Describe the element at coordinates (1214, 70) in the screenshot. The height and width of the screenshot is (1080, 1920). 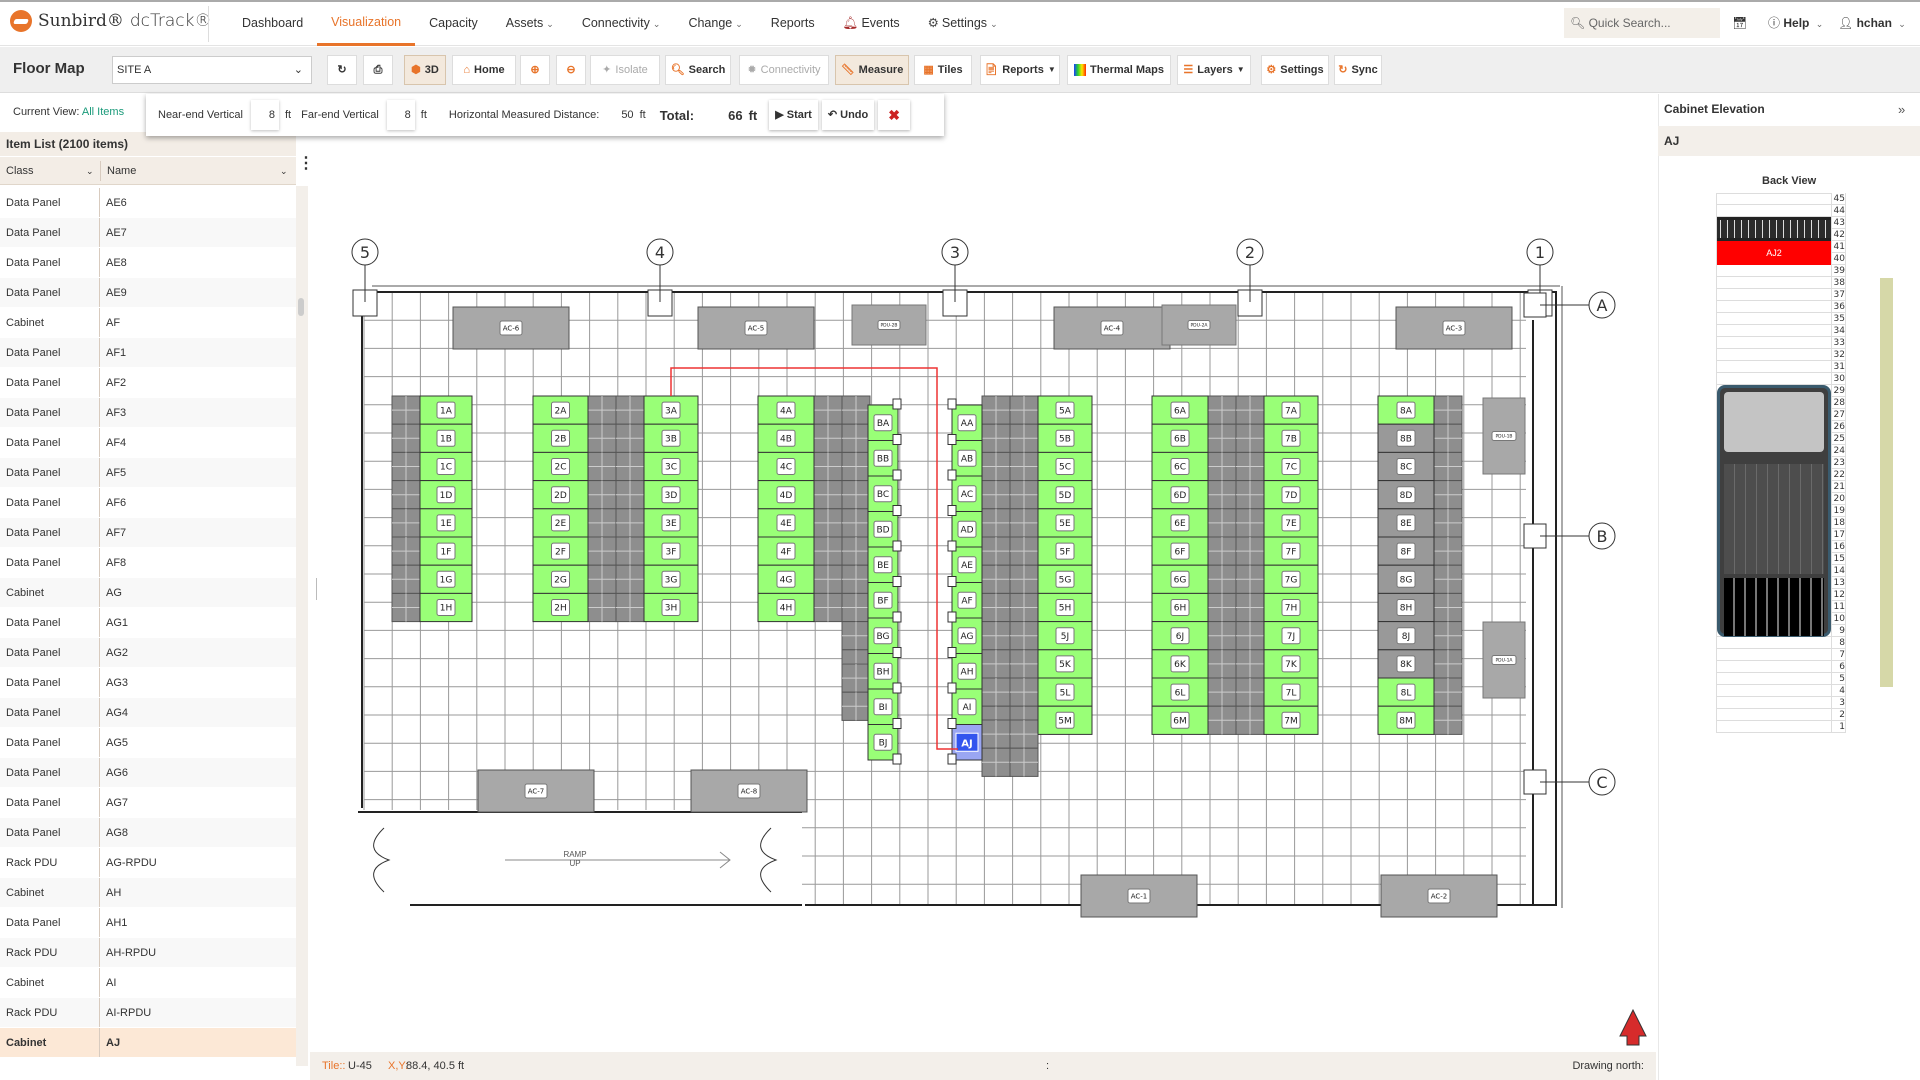
I see `layers-button: ☰ Layers ▼` at that location.